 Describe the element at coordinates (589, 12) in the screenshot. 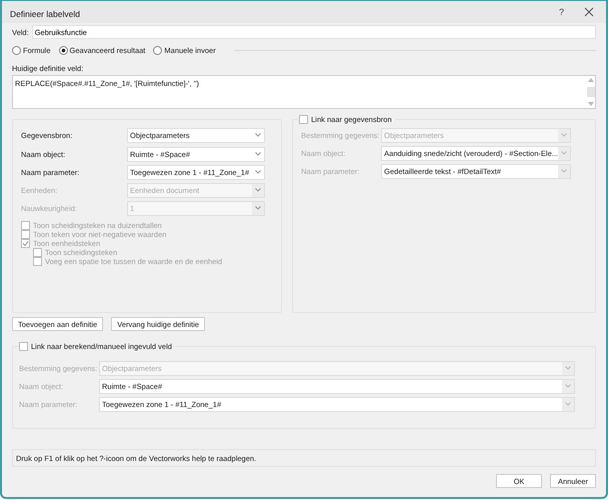

I see `close-icon` at that location.